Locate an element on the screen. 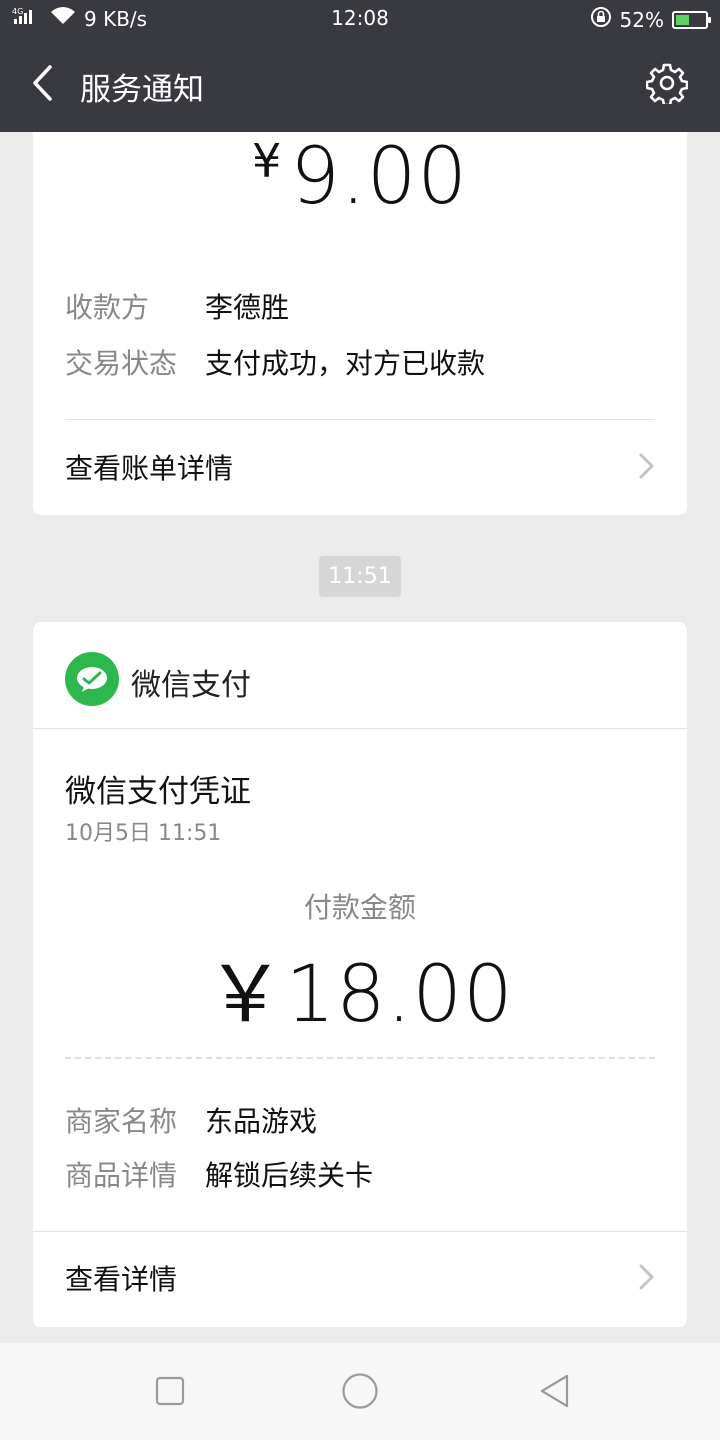  home-button is located at coordinates (360, 1393).